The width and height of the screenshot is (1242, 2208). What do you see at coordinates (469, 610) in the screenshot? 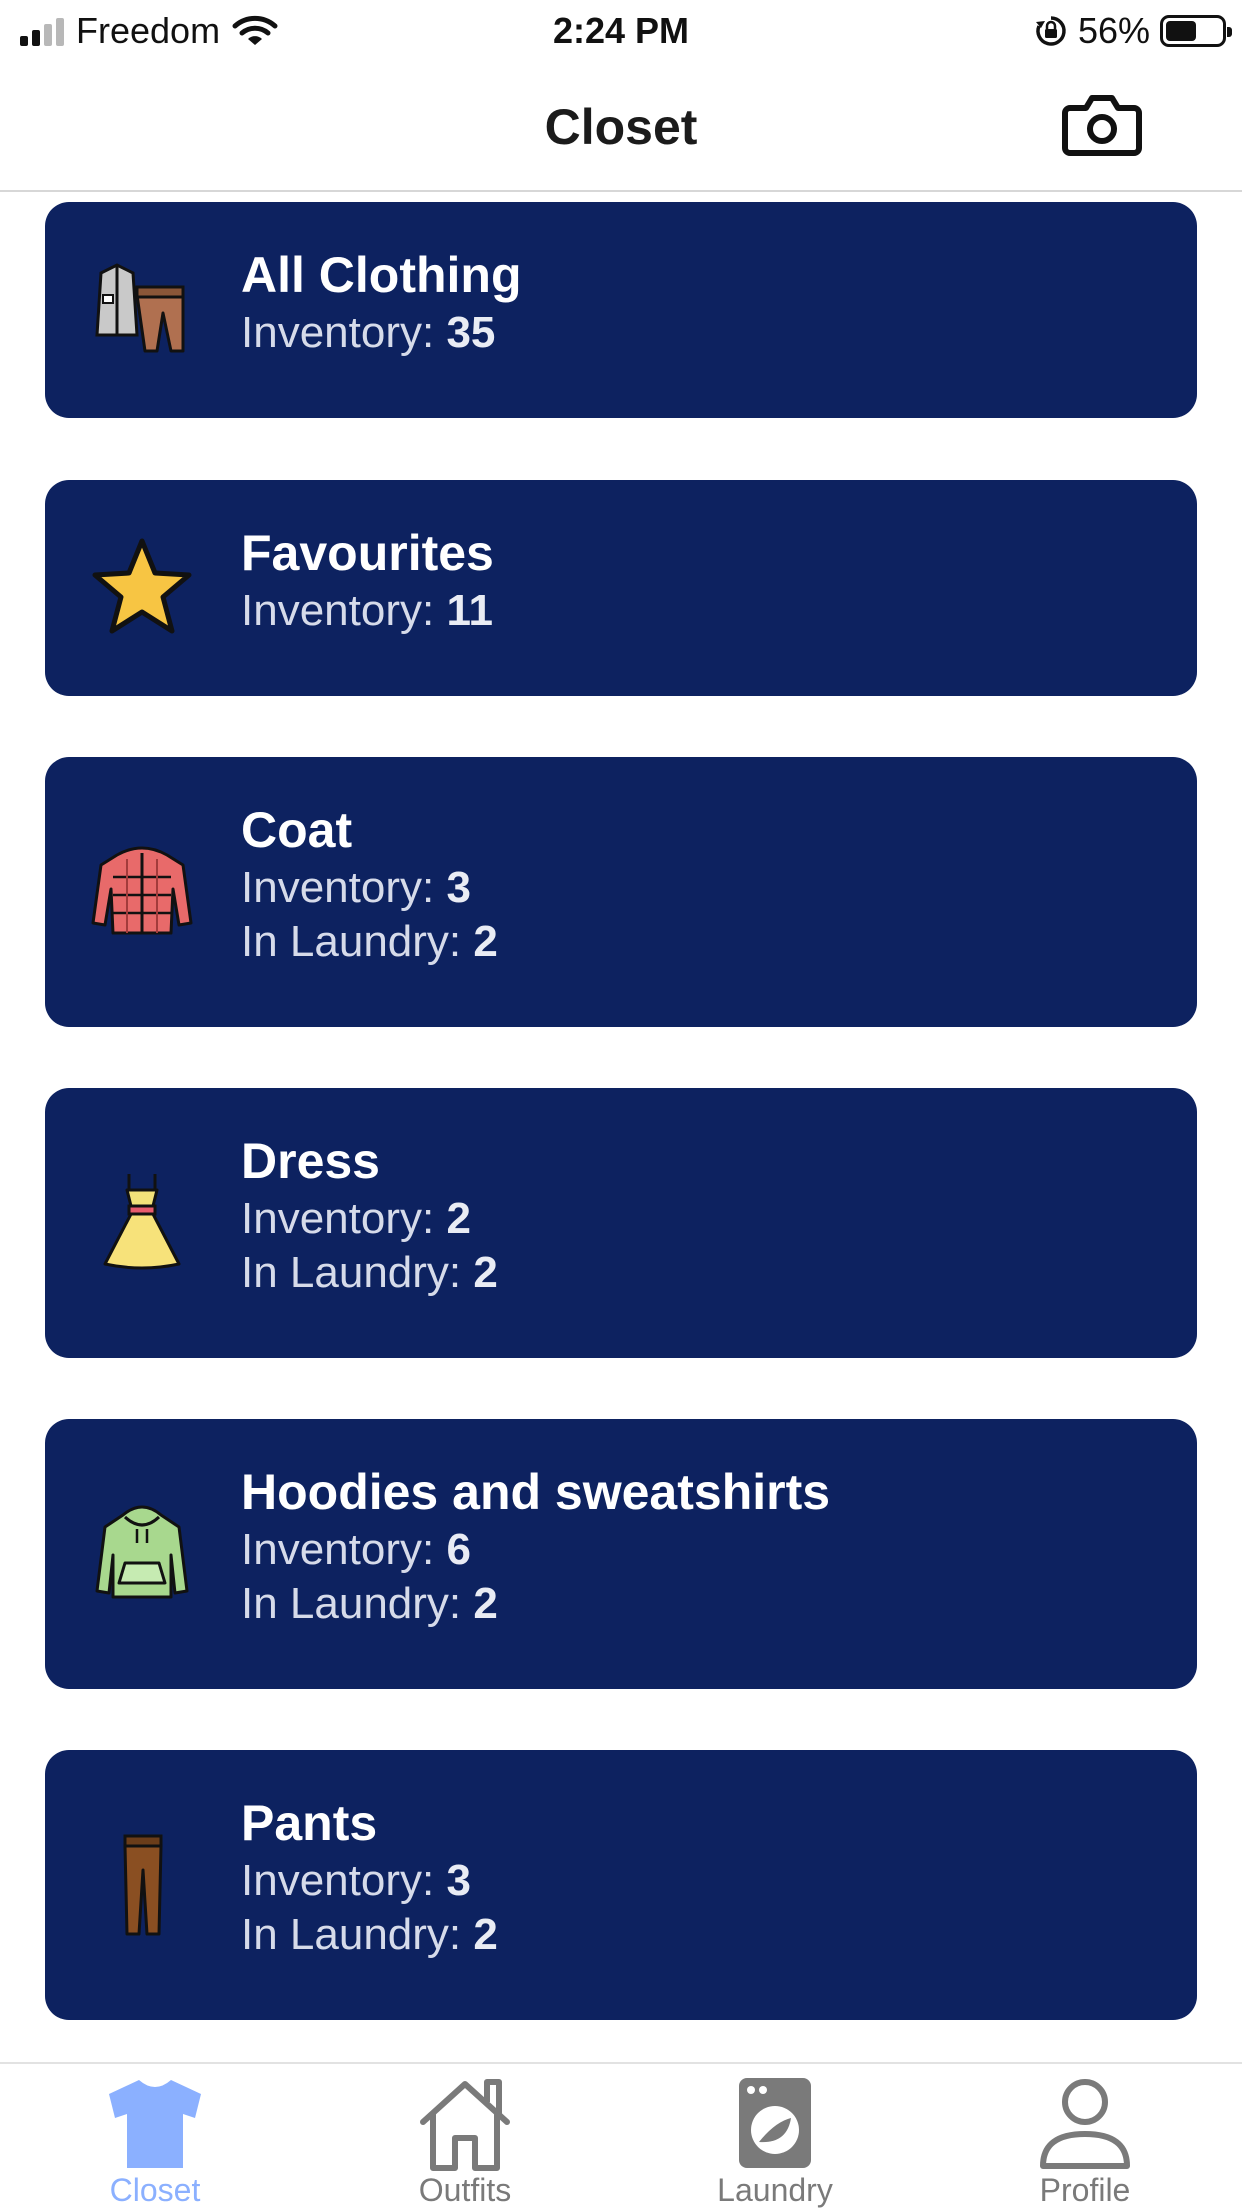
I see `inventory-count: 11` at bounding box center [469, 610].